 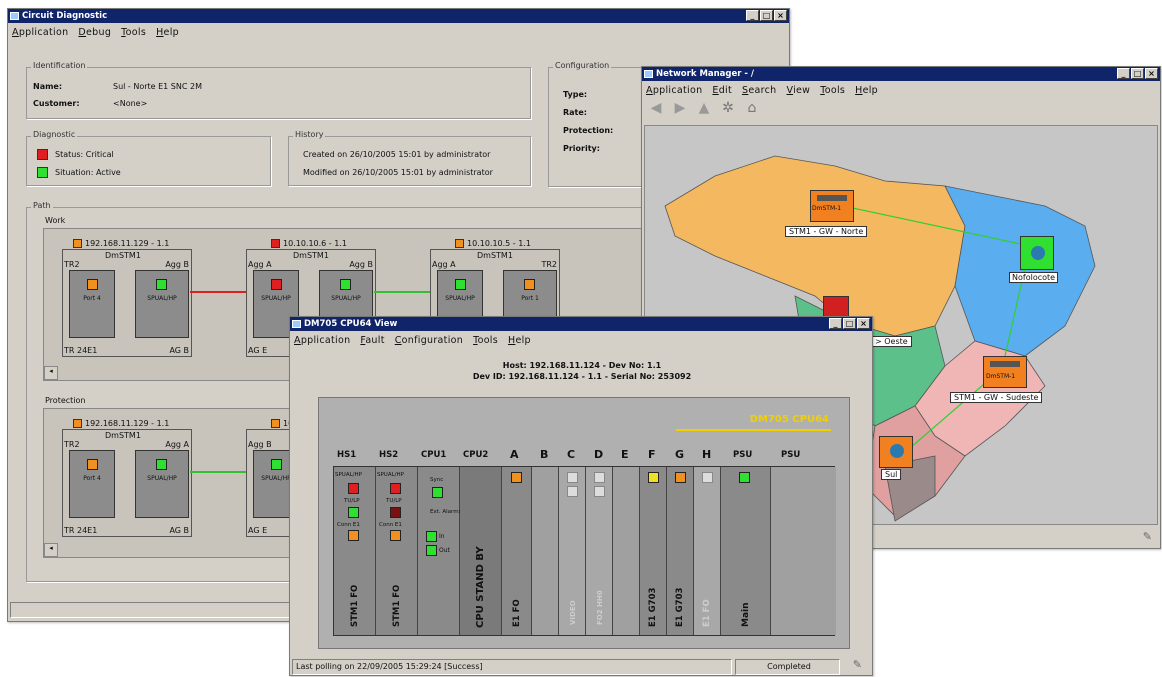 What do you see at coordinates (130, 103) in the screenshot?
I see `customer-value: <None>` at bounding box center [130, 103].